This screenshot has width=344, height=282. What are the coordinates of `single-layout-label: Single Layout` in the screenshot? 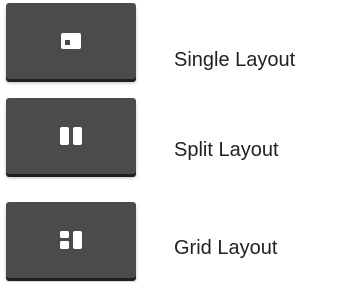 It's located at (235, 60).